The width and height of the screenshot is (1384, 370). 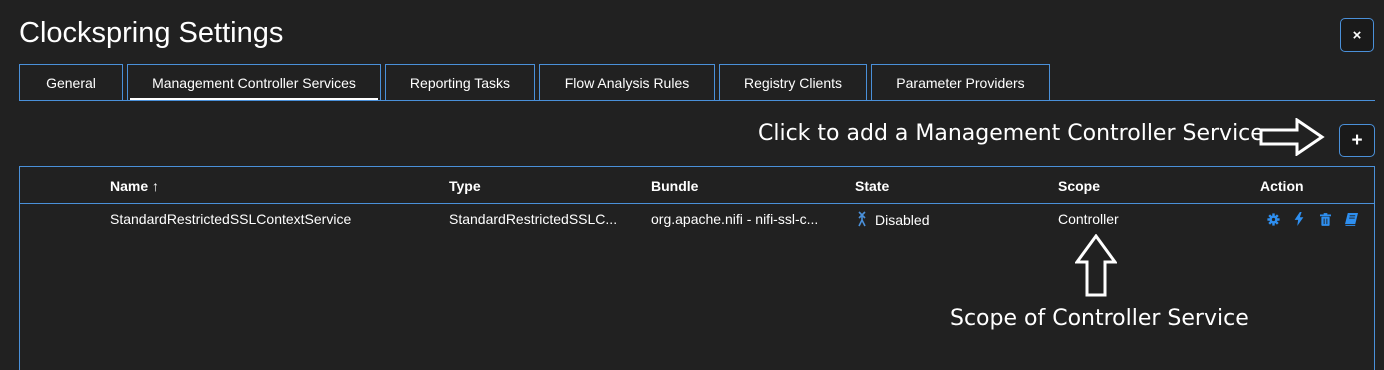 I want to click on row-actions, so click(x=1312, y=219).